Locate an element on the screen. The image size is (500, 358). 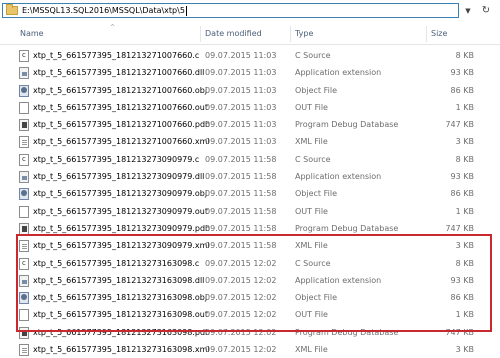
chevron-down-icon: ▼ is located at coordinates (468, 10).